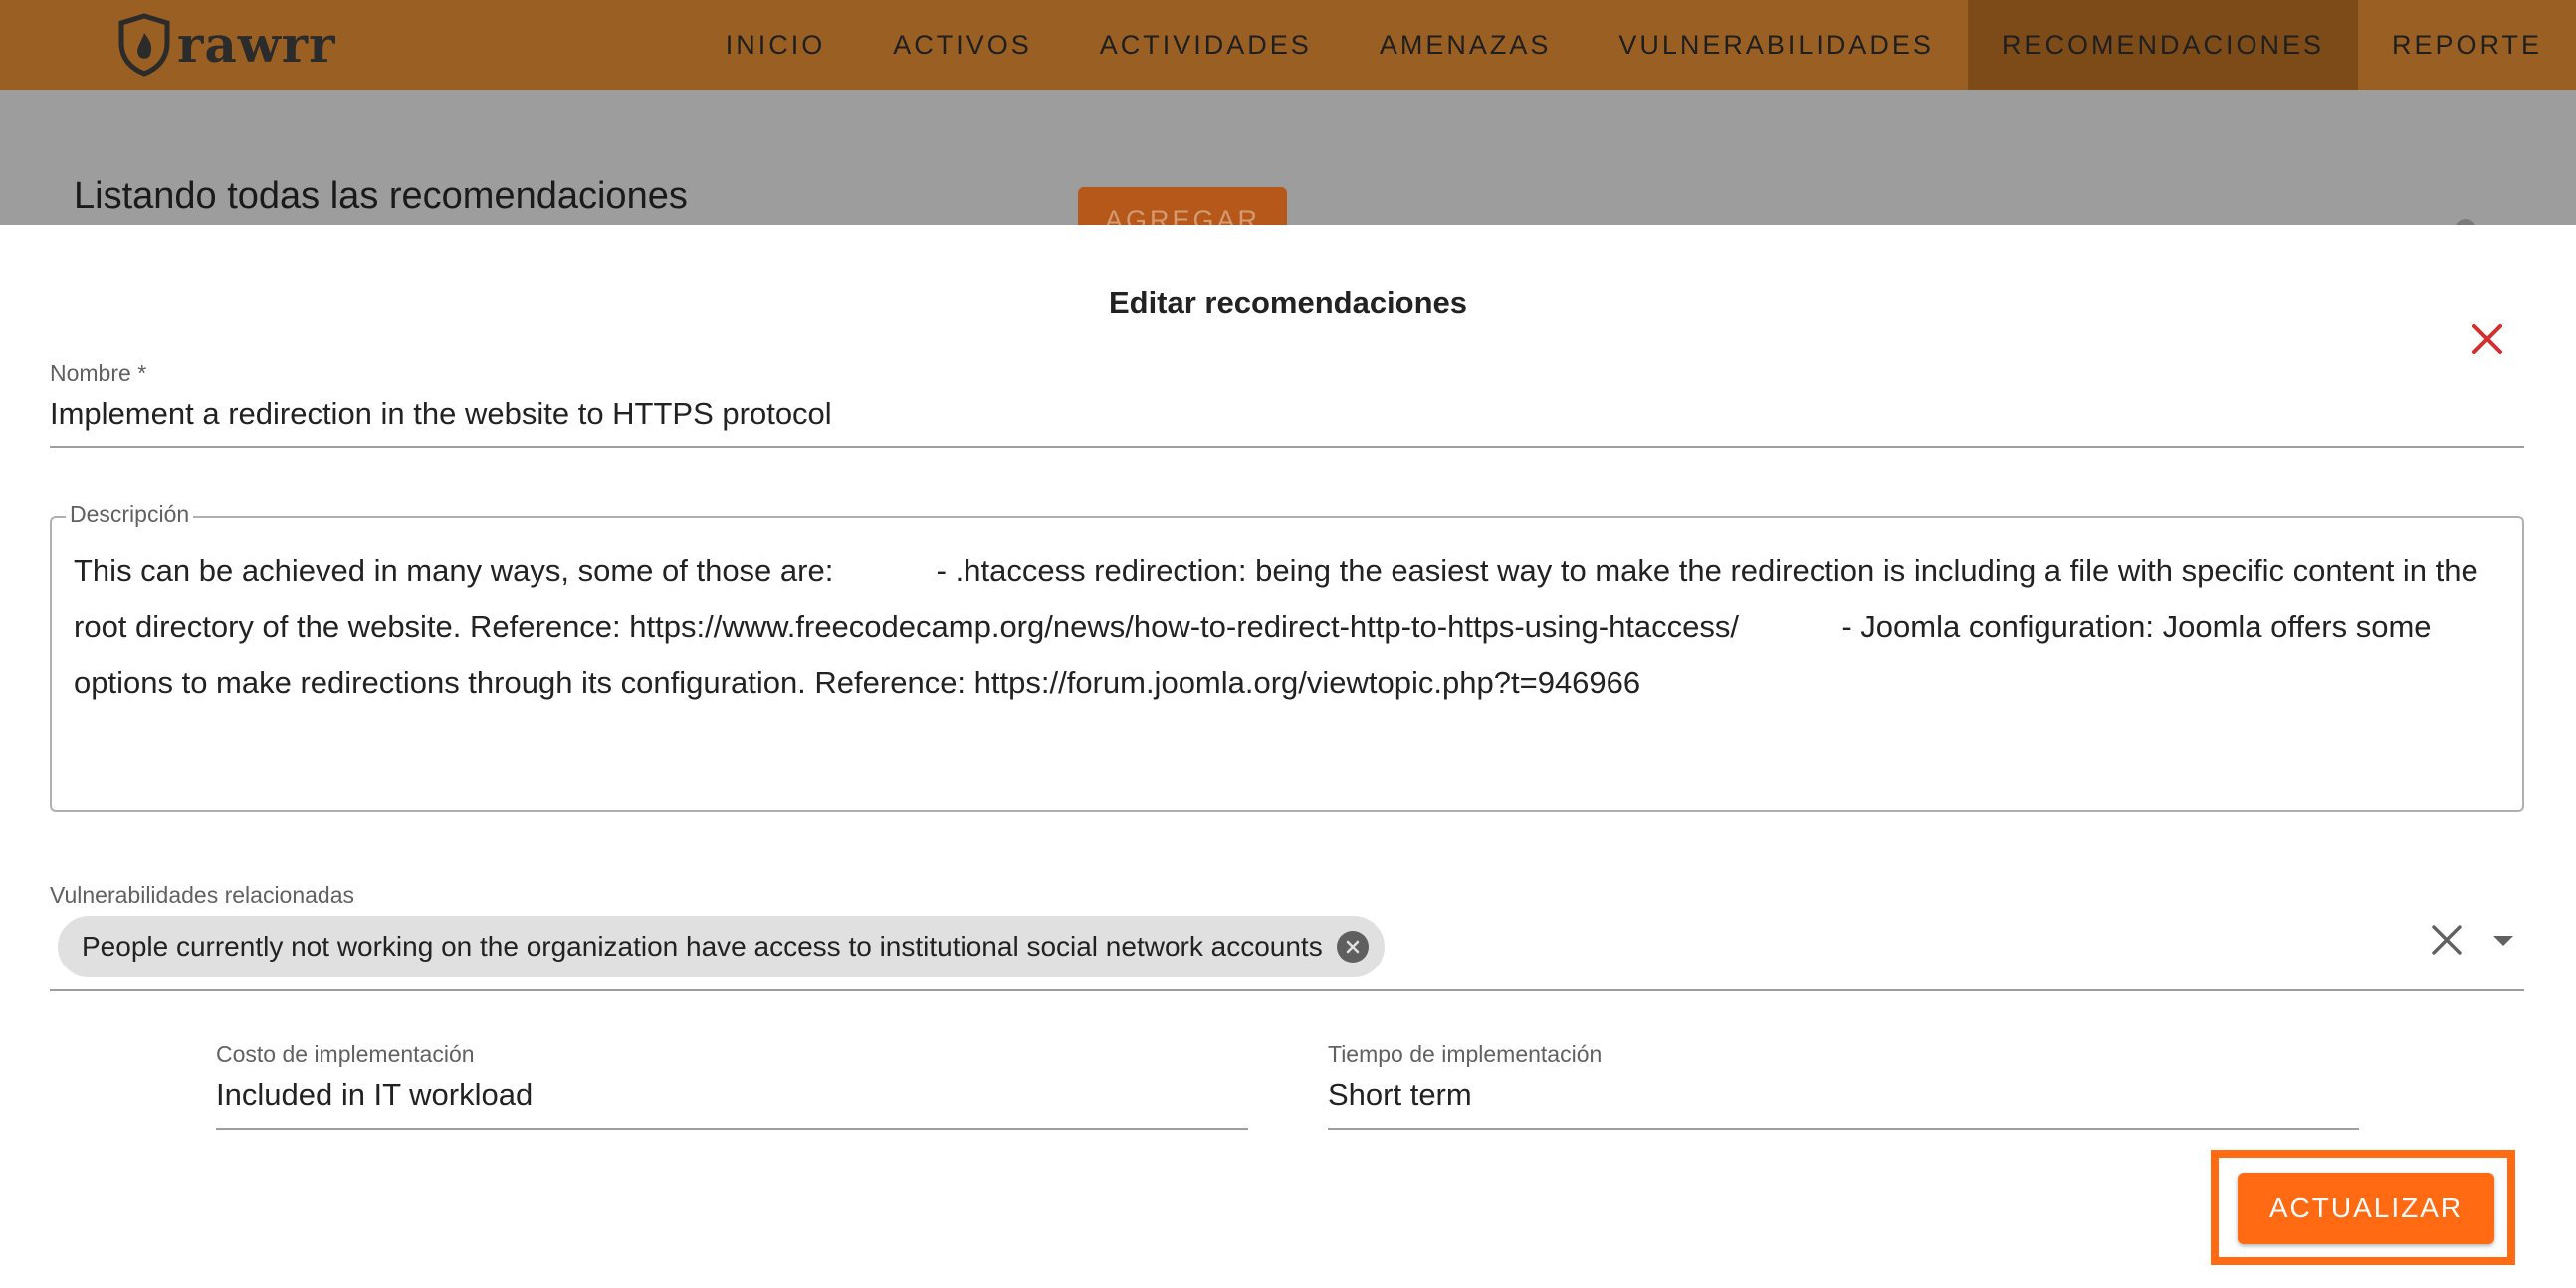 The image size is (2576, 1288). What do you see at coordinates (1466, 45) in the screenshot?
I see `nav-amenazas: AMENAZAS` at bounding box center [1466, 45].